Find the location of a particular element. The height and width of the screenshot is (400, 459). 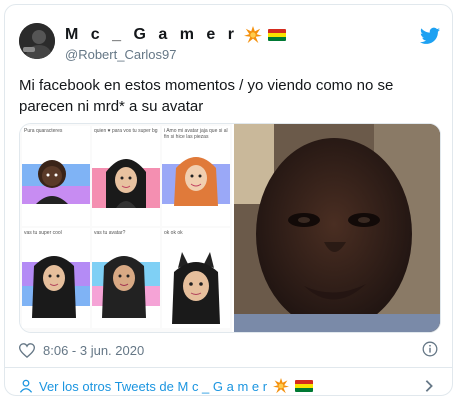

more-tweets-link: Ver los otros Tweets de M c _ G a m e r is located at coordinates (166, 386).